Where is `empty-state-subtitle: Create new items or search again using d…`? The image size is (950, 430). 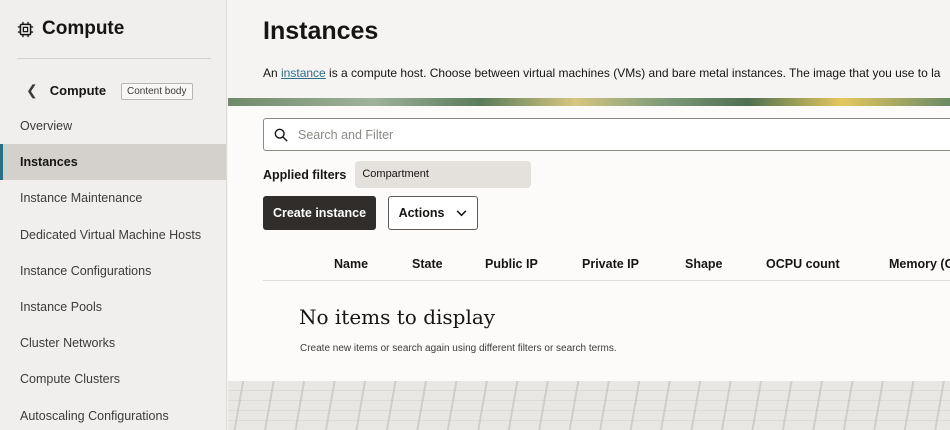
empty-state-subtitle: Create new items or search again using d… is located at coordinates (458, 348).